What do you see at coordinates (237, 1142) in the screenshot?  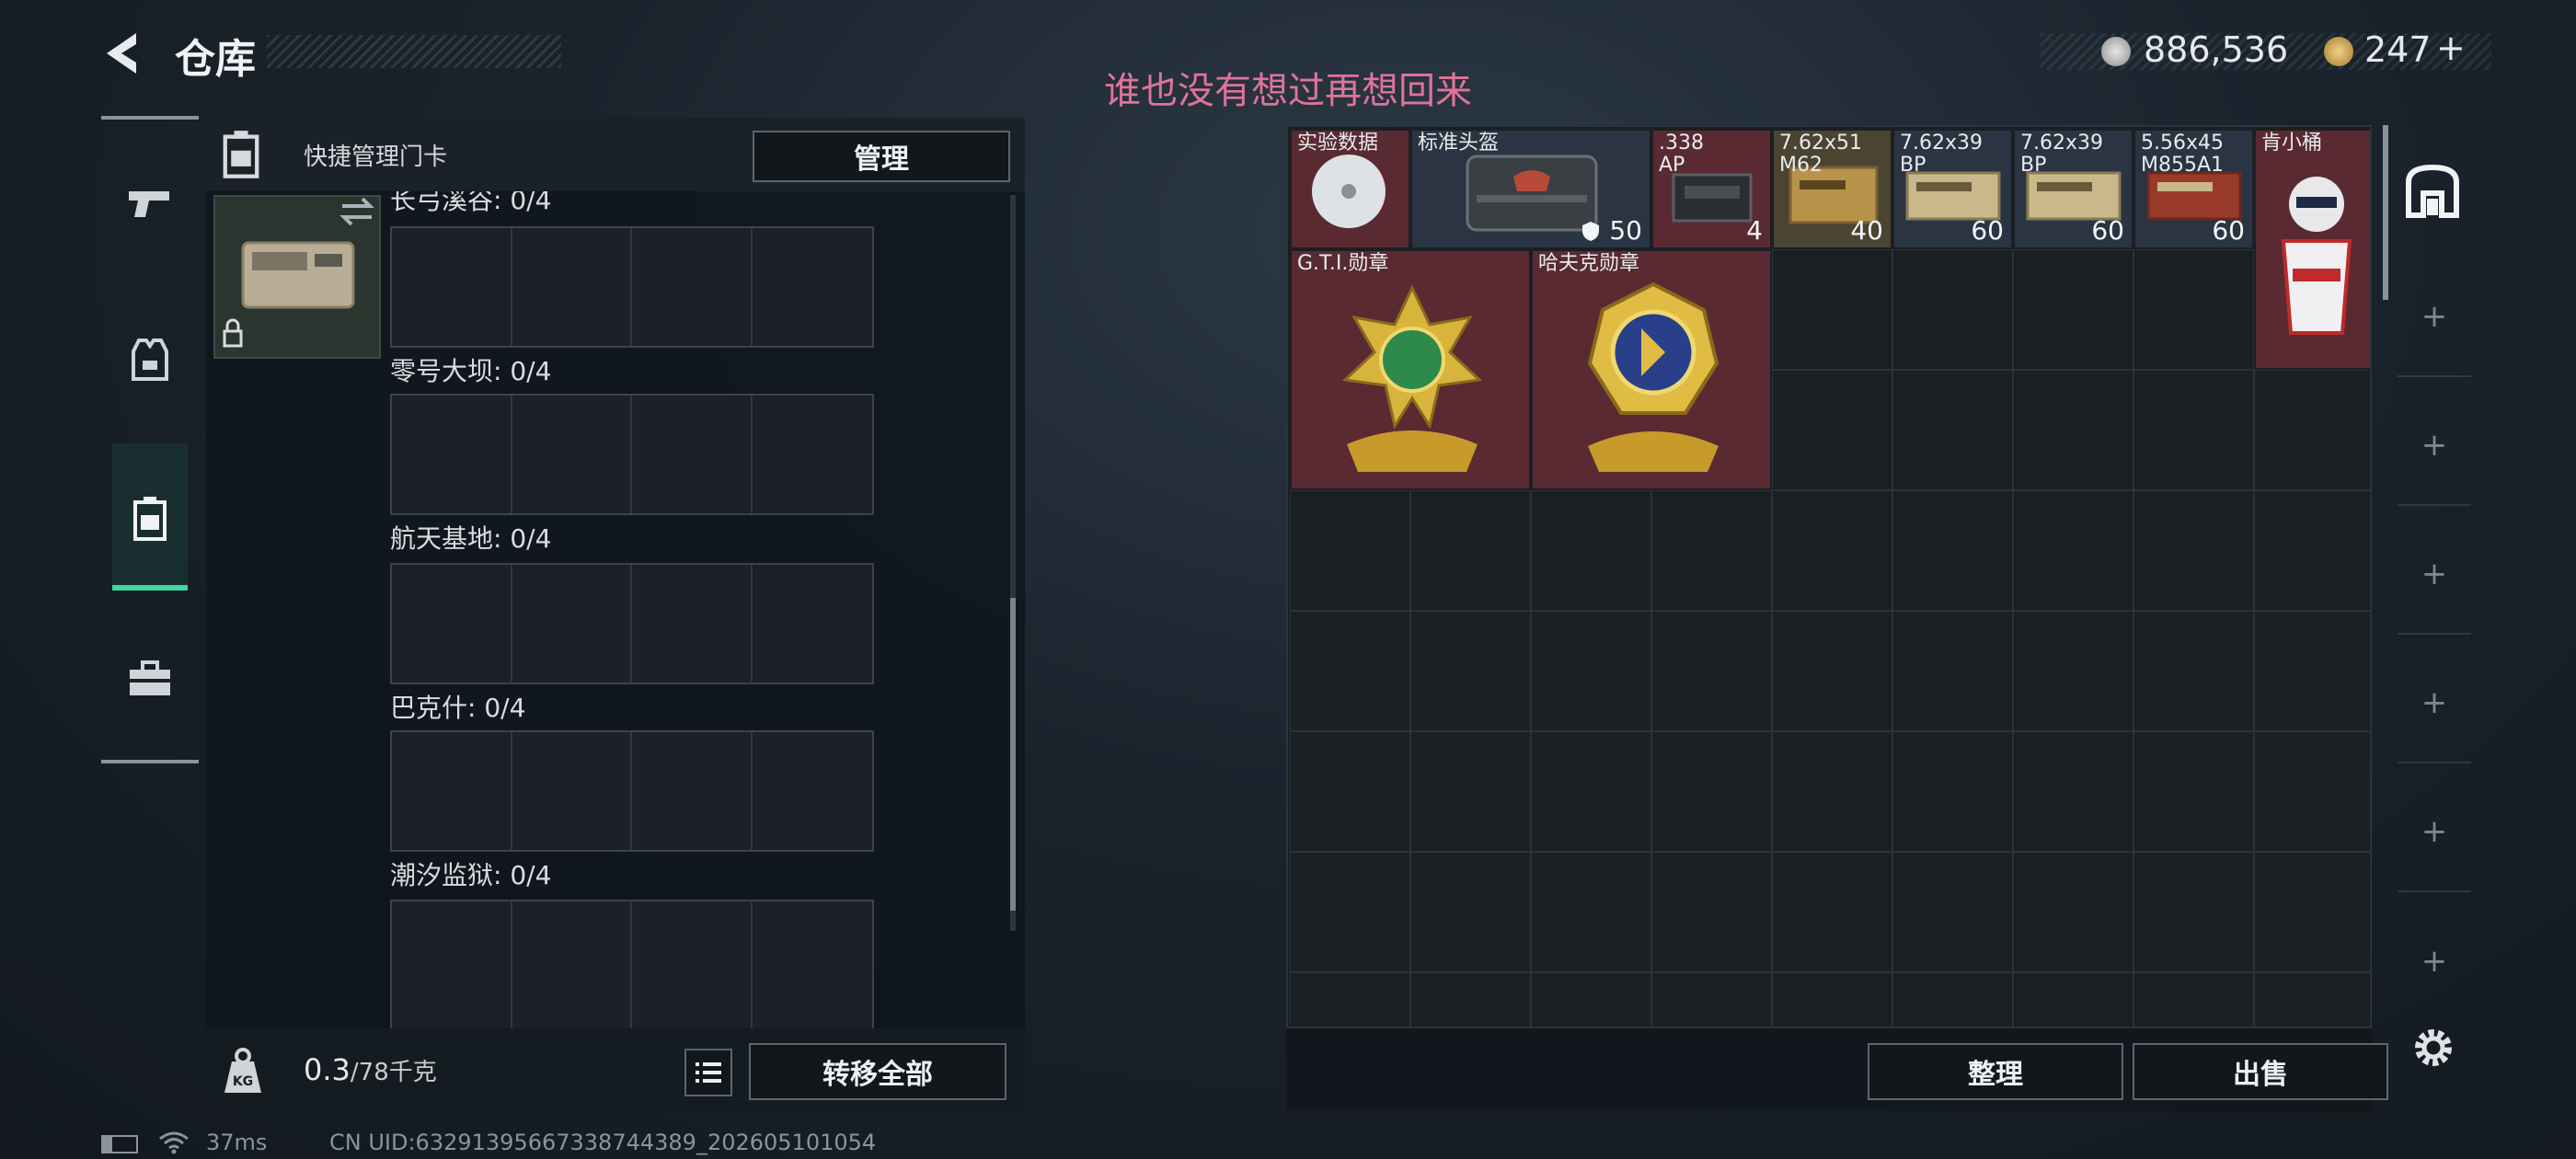 I see `ping-readout: 37ms` at bounding box center [237, 1142].